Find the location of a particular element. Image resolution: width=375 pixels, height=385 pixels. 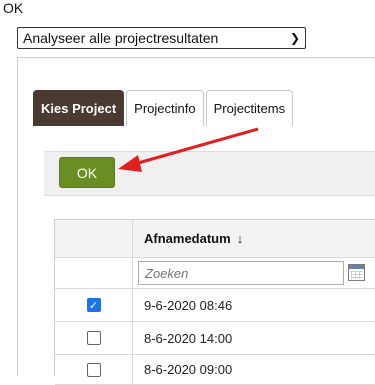

row-date: 8-6-2020 14:00 is located at coordinates (188, 338).